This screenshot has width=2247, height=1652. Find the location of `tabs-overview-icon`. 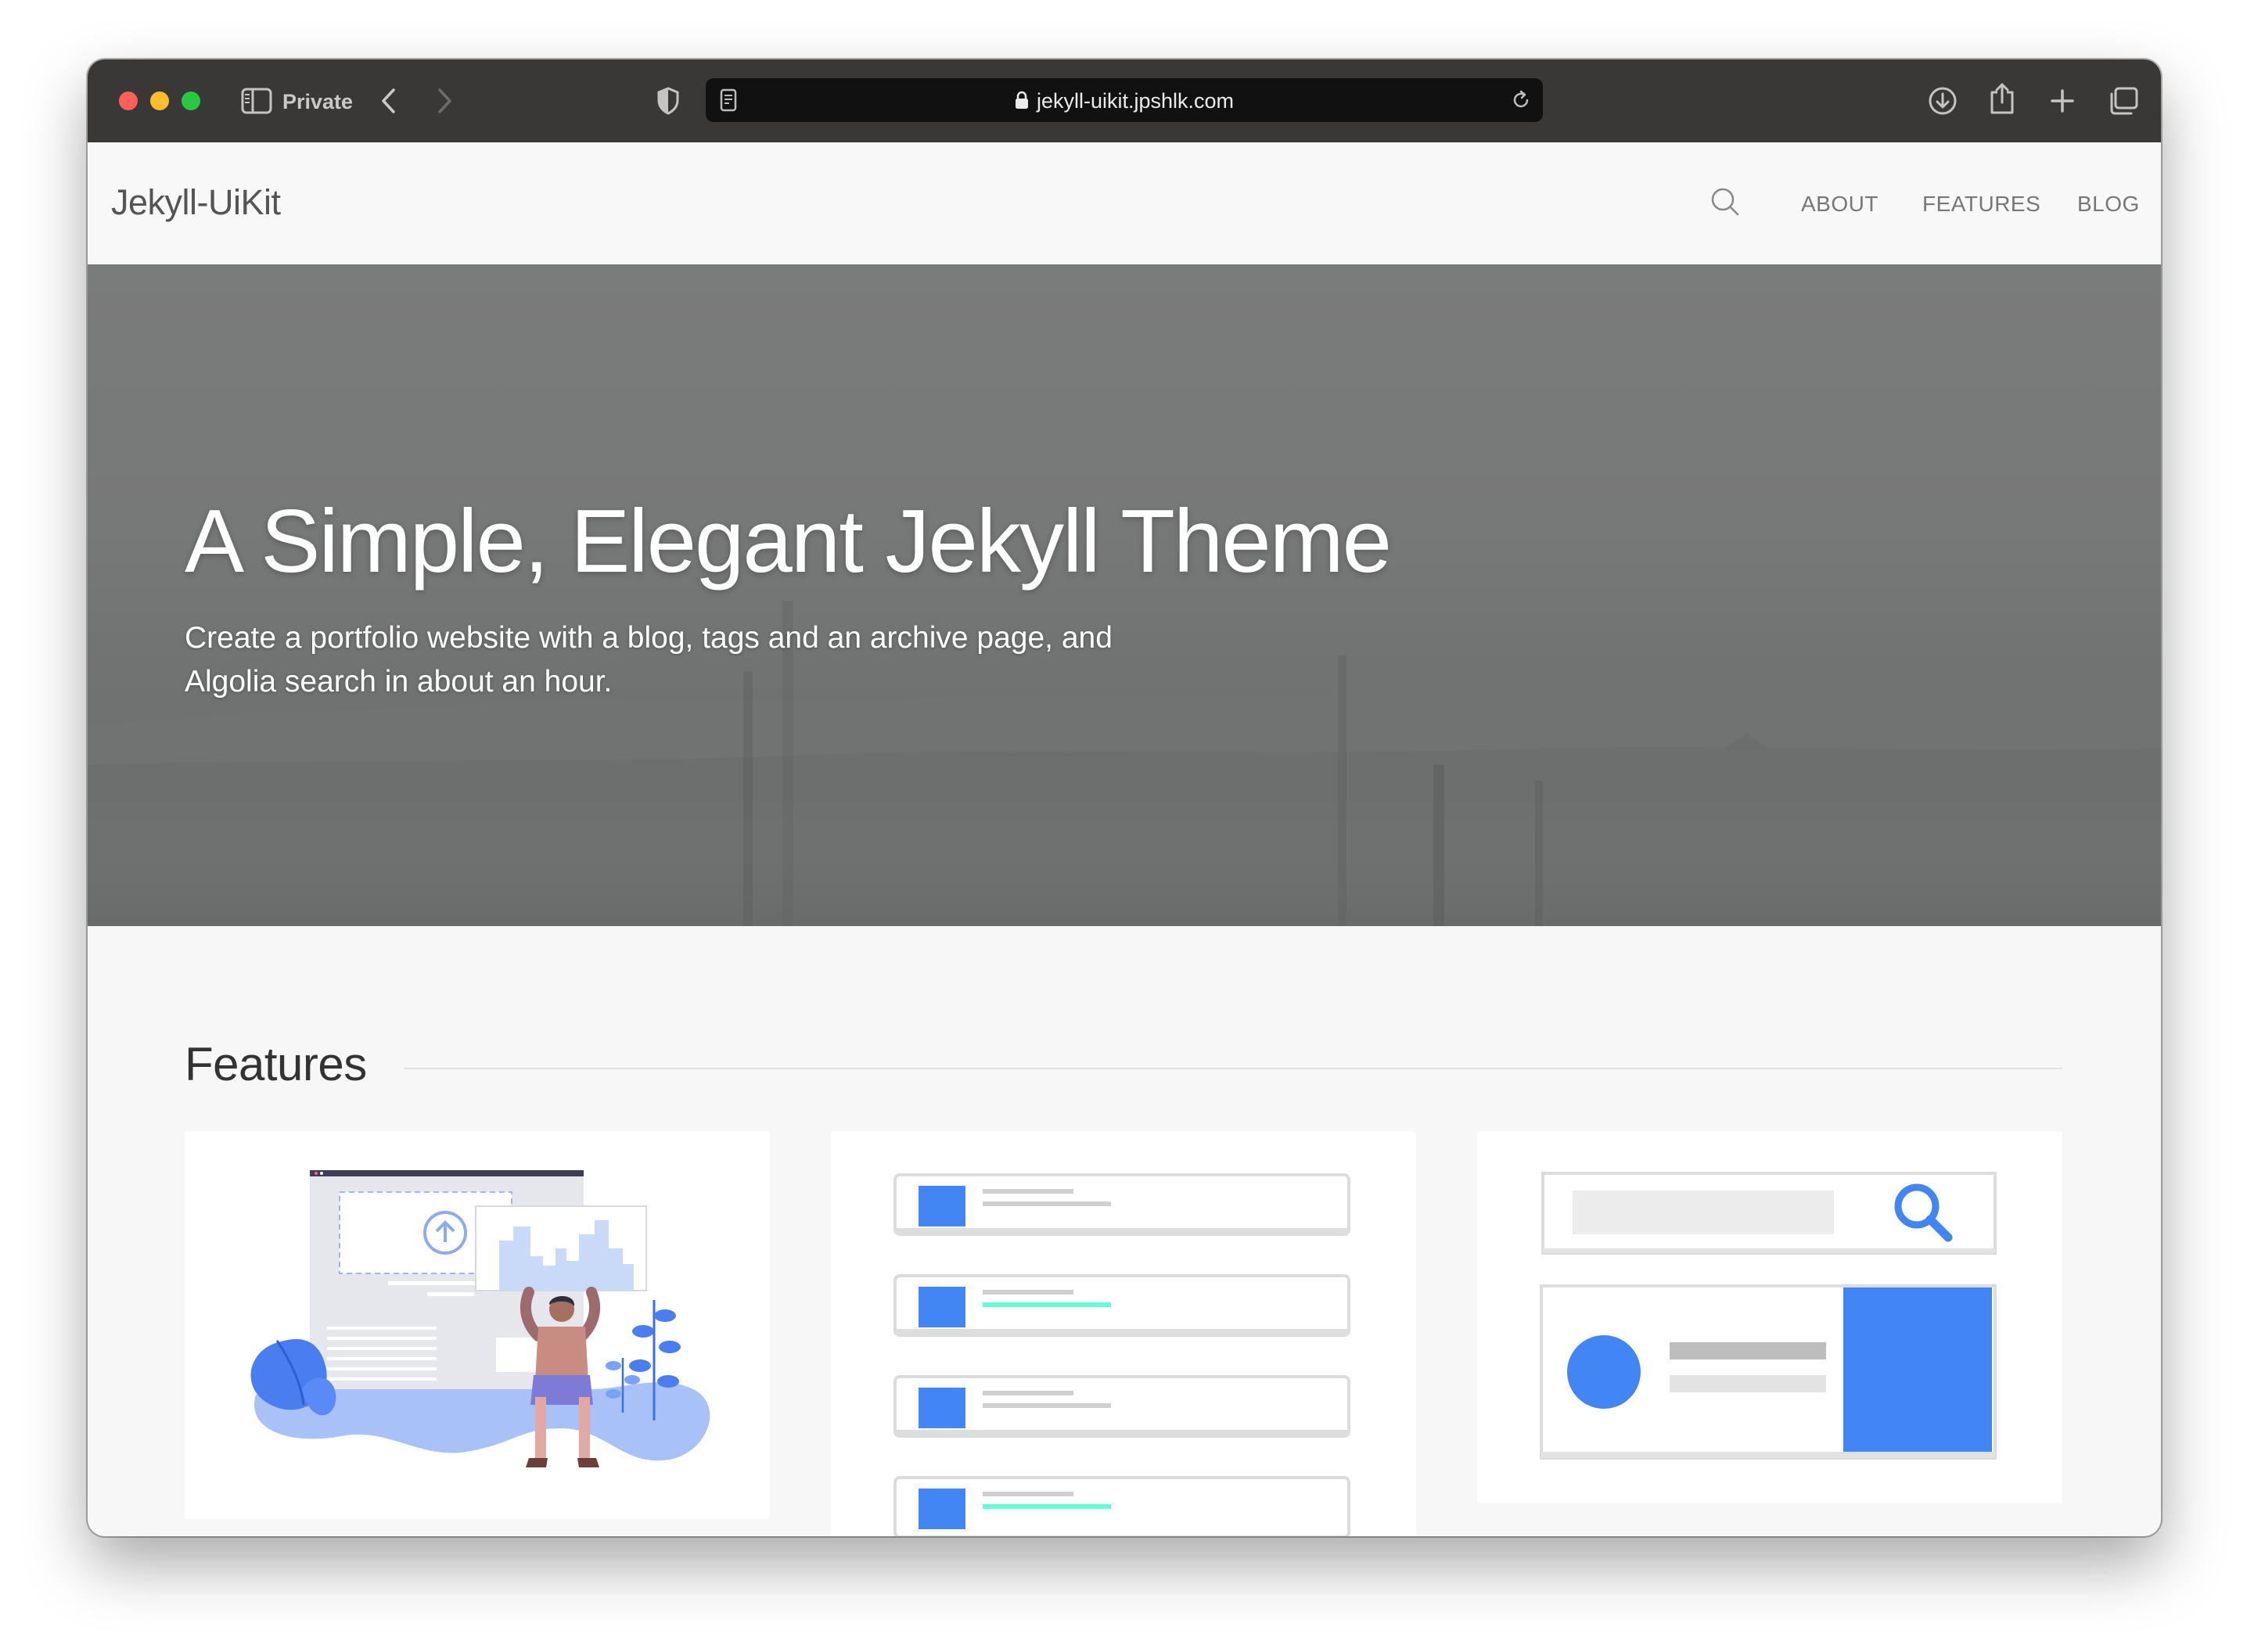

tabs-overview-icon is located at coordinates (2123, 101).